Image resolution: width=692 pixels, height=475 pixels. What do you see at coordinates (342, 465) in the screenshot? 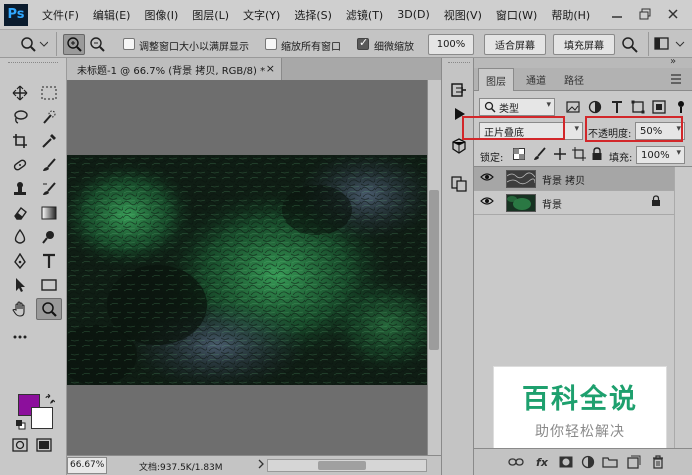
I see `horizontal-scrollbar-thumb` at bounding box center [342, 465].